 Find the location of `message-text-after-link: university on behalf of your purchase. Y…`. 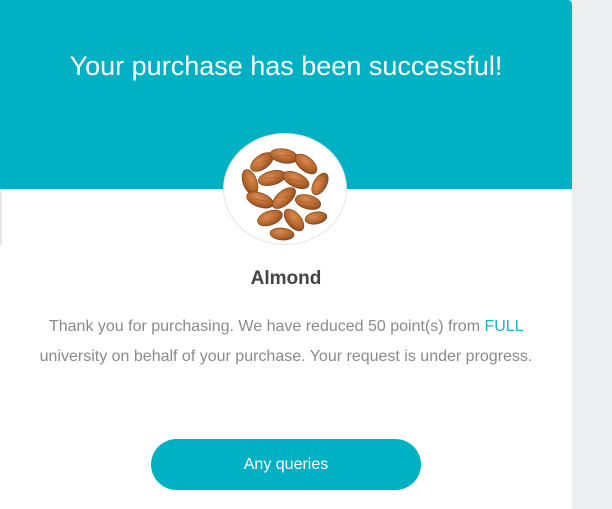

message-text-after-link: university on behalf of your purchase. Y… is located at coordinates (286, 356).